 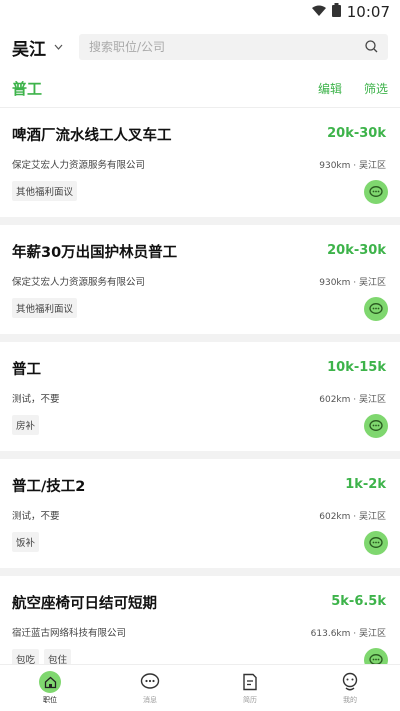 I want to click on bottom-tab-bar: 职位 消息 简历 我的, so click(x=200, y=687).